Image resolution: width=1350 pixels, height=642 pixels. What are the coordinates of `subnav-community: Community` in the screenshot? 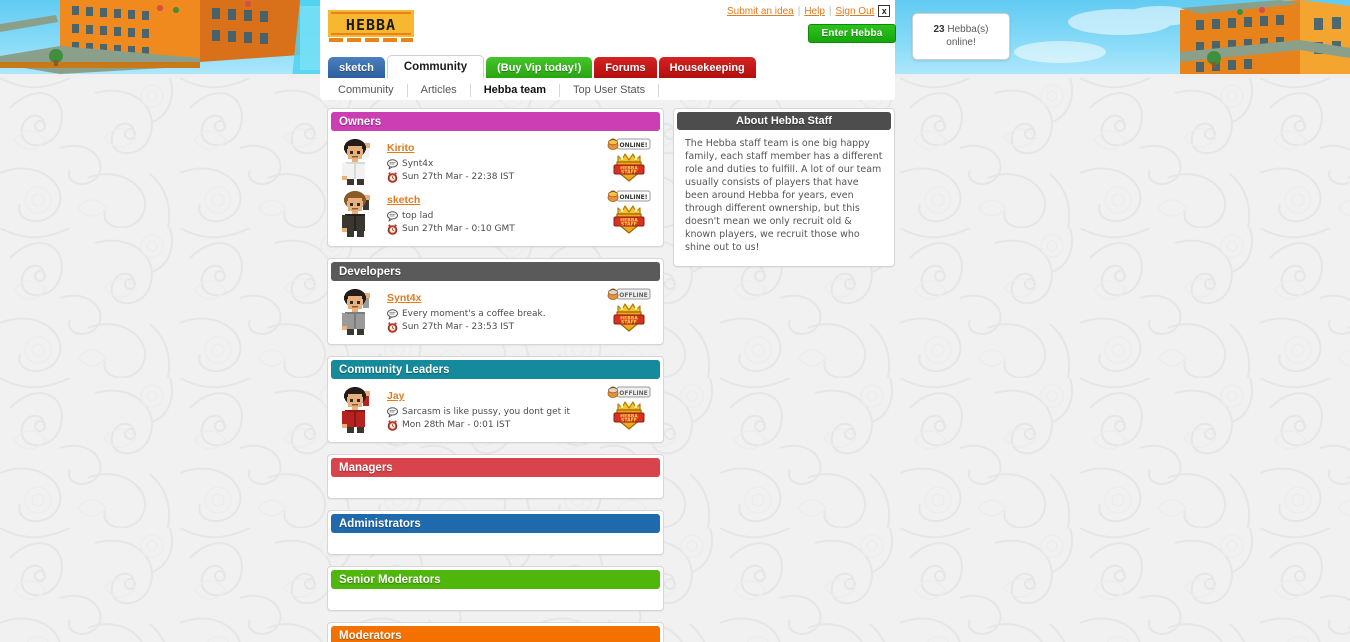 It's located at (369, 90).